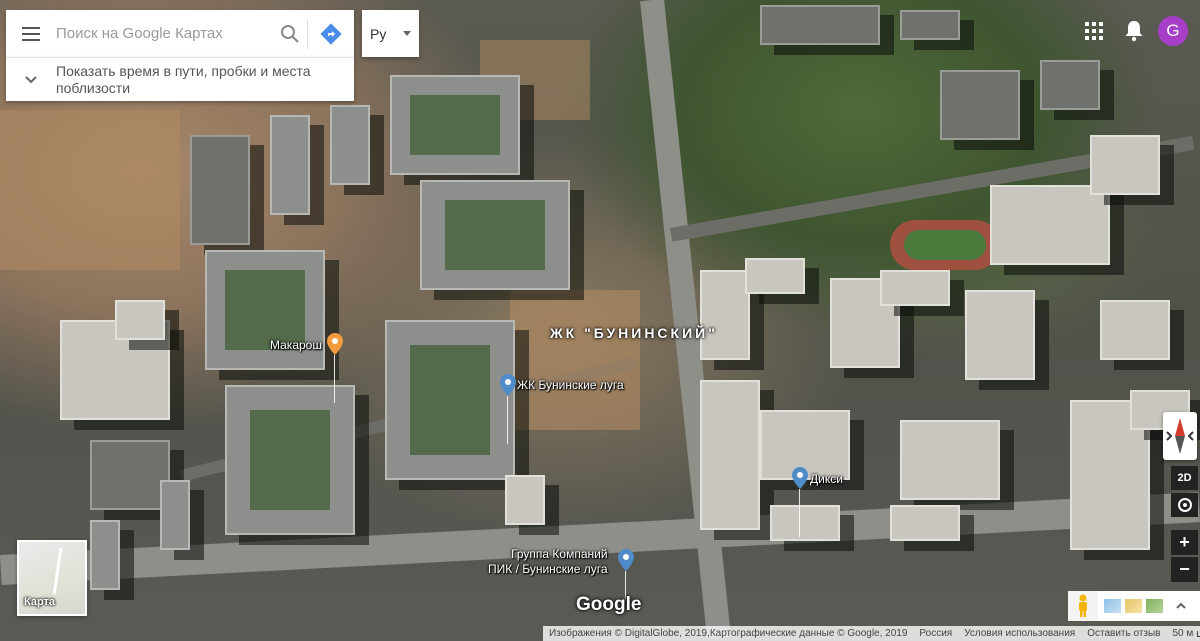 This screenshot has width=1200, height=641. Describe the element at coordinates (626, 560) in the screenshot. I see `office-pin-icon` at that location.